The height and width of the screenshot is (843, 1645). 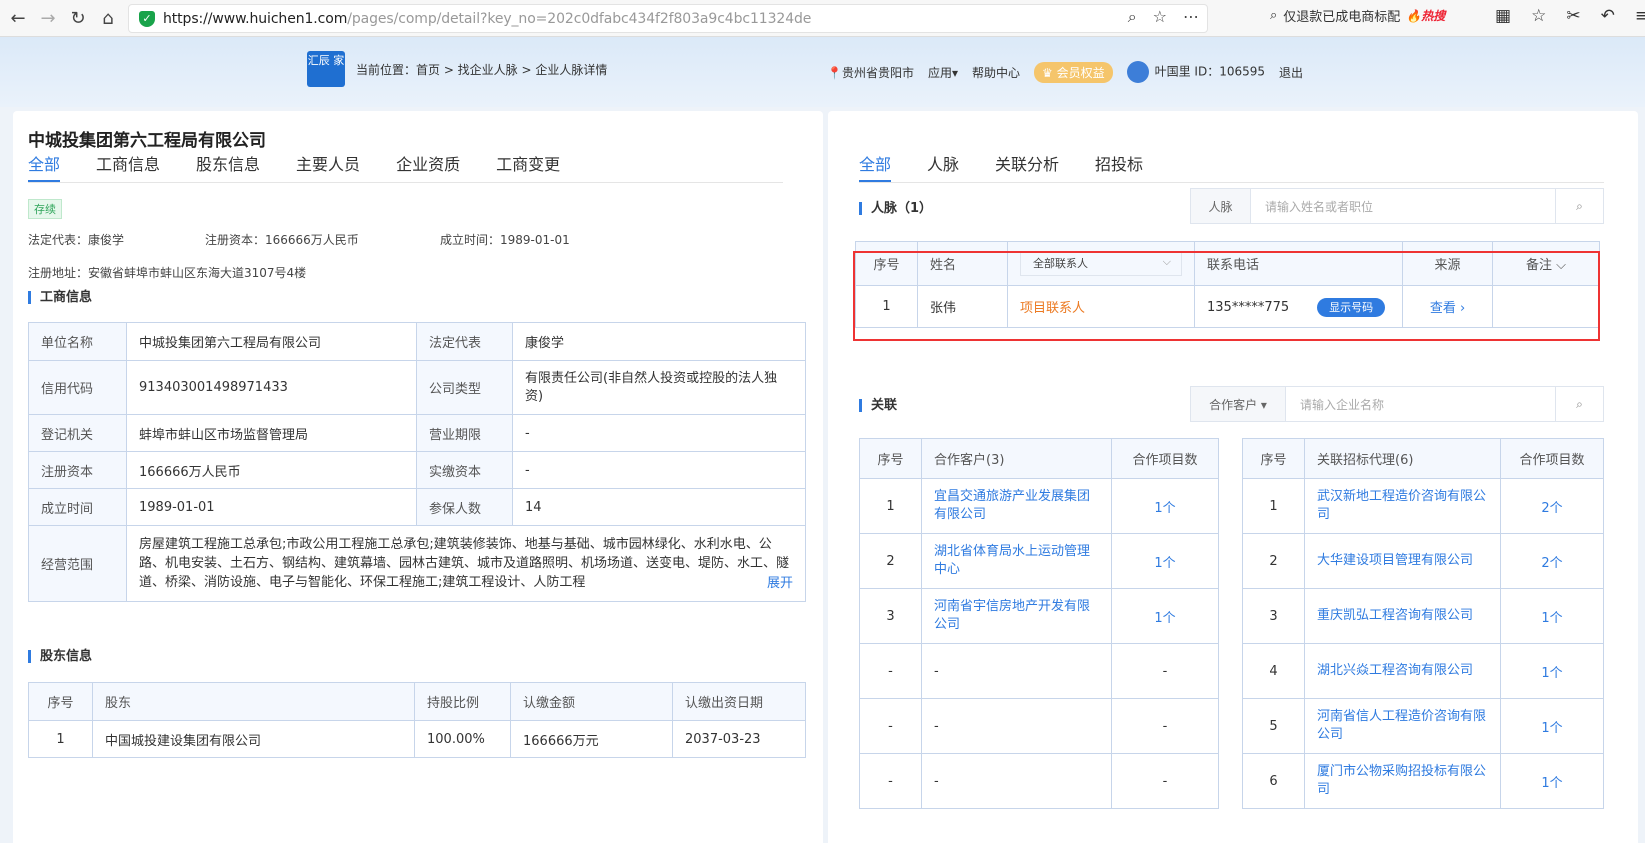 I want to click on tab-qualifications: 企业资质, so click(x=428, y=166).